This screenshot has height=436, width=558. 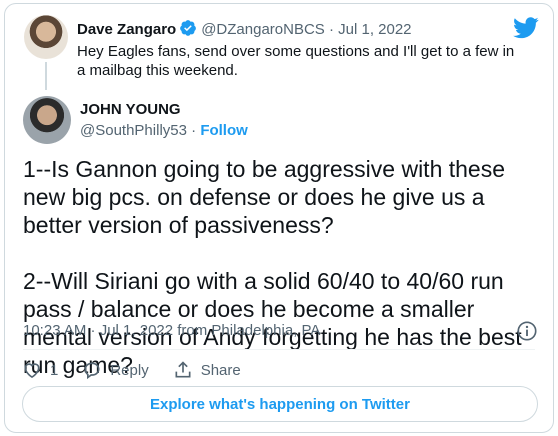 What do you see at coordinates (188, 31) in the screenshot?
I see `verified-badge-icon` at bounding box center [188, 31].